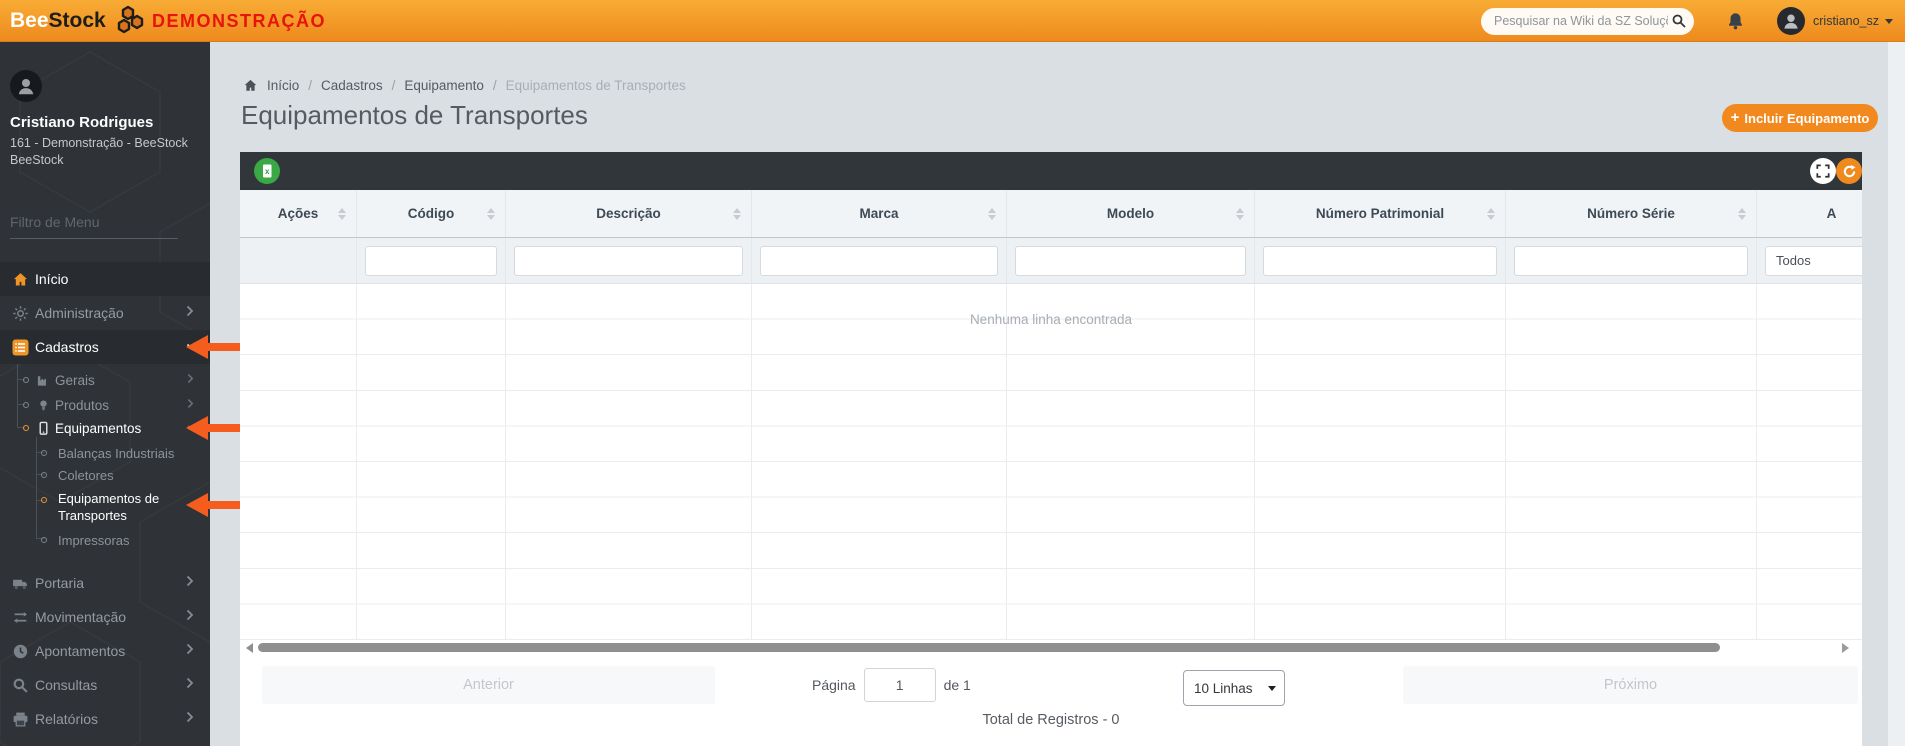 Image resolution: width=1905 pixels, height=746 pixels. What do you see at coordinates (1380, 261) in the screenshot?
I see `filter-input-numero-patrimonial` at bounding box center [1380, 261].